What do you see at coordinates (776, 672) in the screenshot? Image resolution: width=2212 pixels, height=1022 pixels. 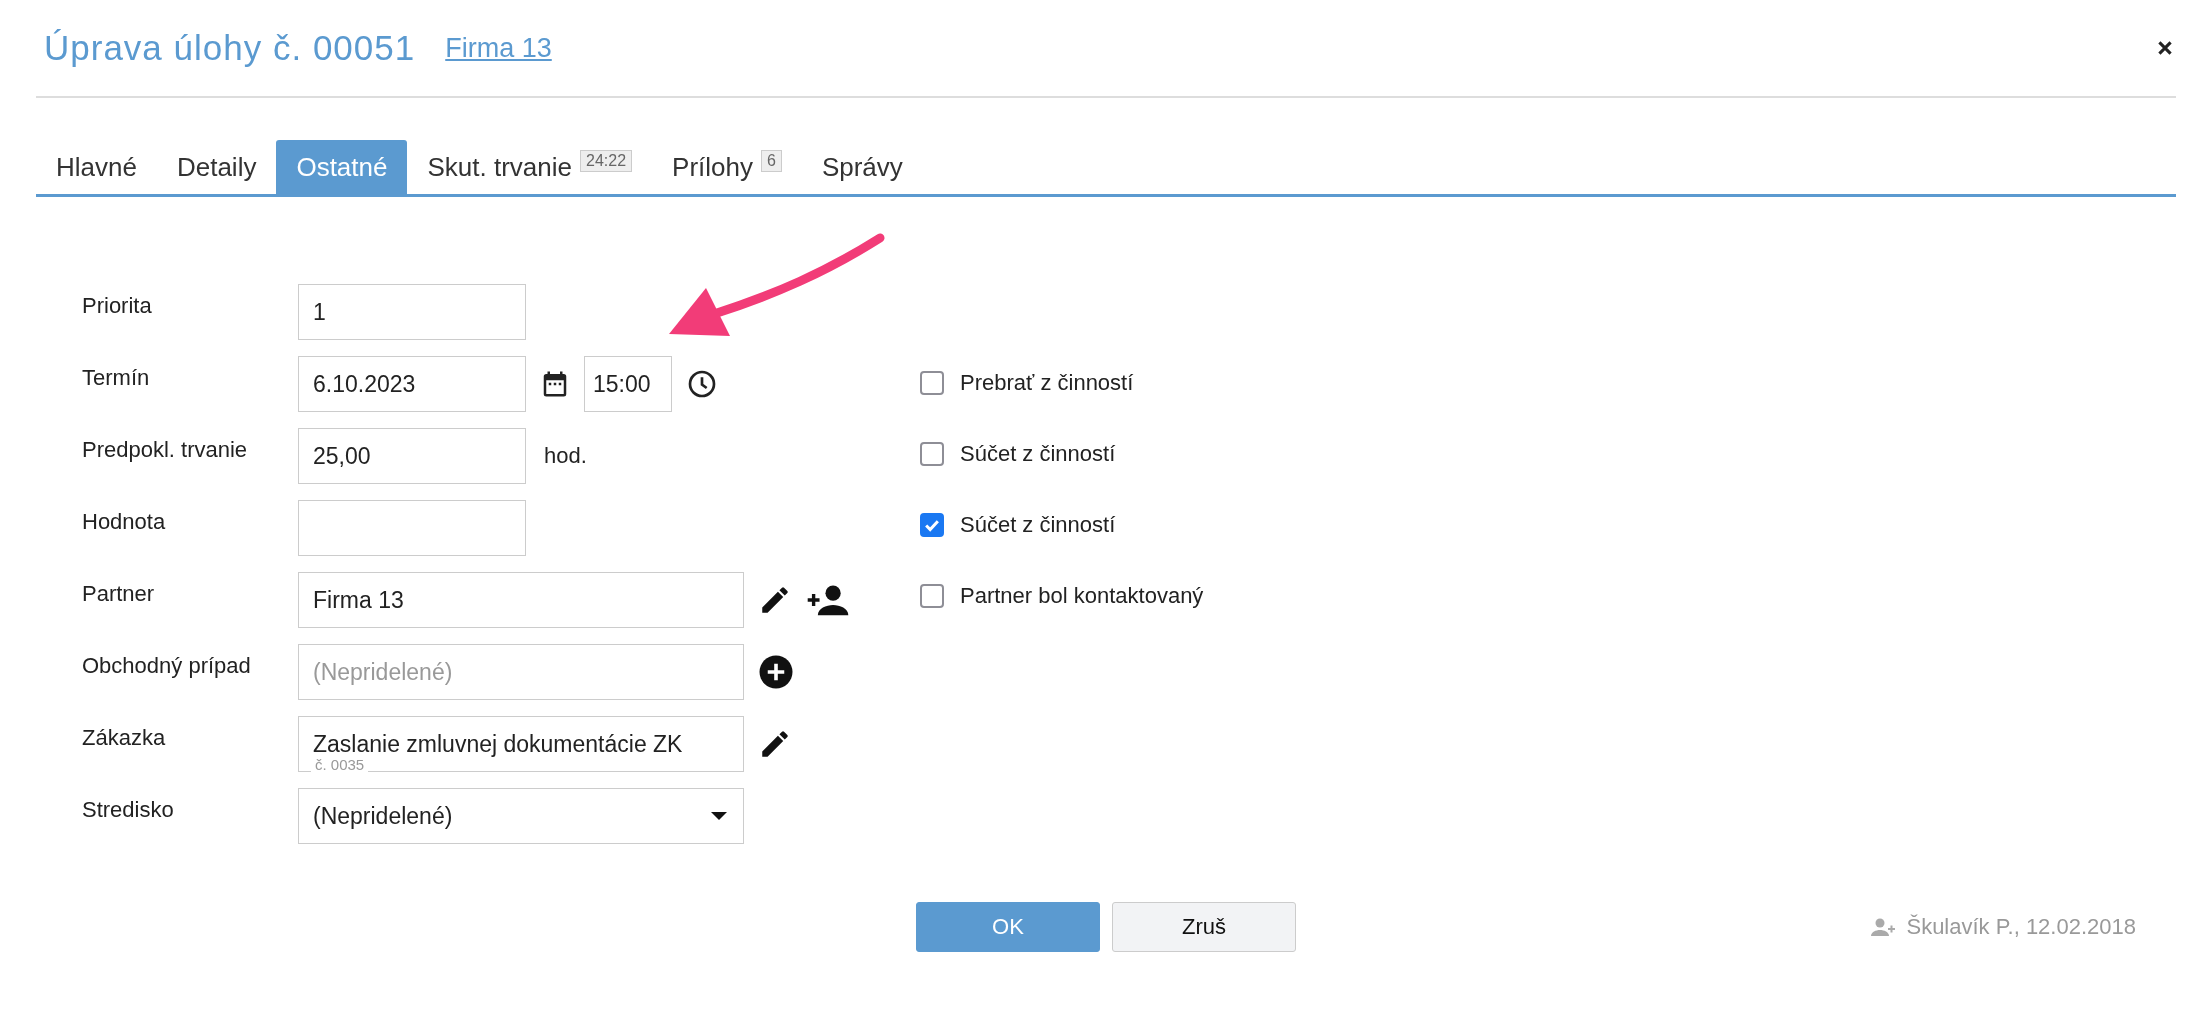 I see `plus-circle-icon` at bounding box center [776, 672].